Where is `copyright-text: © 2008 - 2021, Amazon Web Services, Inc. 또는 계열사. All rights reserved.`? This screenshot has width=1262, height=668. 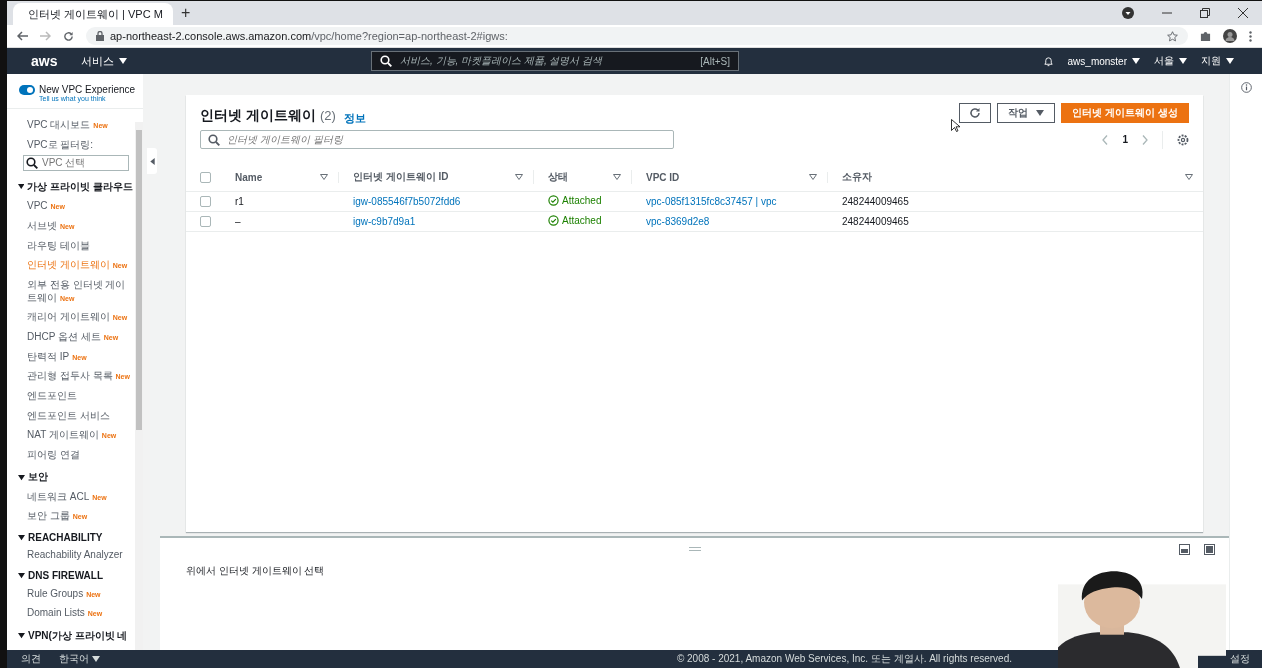
copyright-text: © 2008 - 2021, Amazon Web Services, Inc. 또는 계열사. All rights reserved. is located at coordinates (844, 659).